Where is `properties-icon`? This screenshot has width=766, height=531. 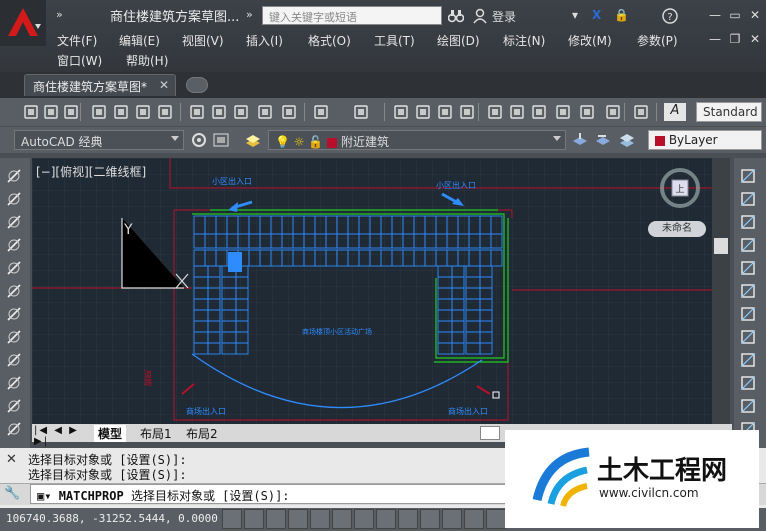 properties-icon is located at coordinates (495, 112).